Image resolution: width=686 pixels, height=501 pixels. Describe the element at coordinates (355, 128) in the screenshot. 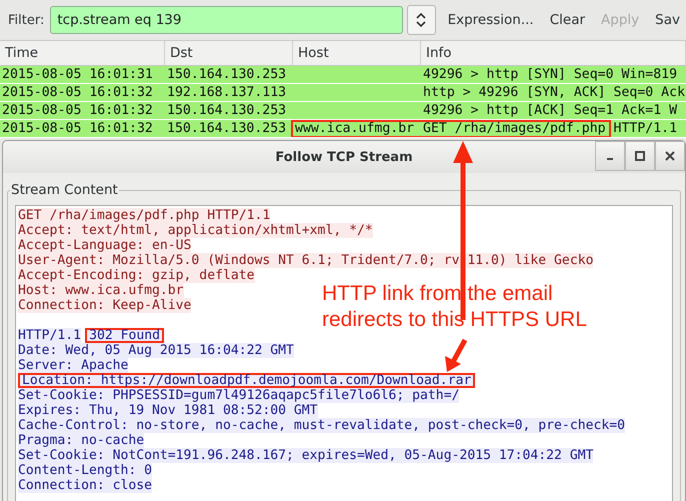

I see `table-cell-text: www.ica.ufmg.br` at that location.